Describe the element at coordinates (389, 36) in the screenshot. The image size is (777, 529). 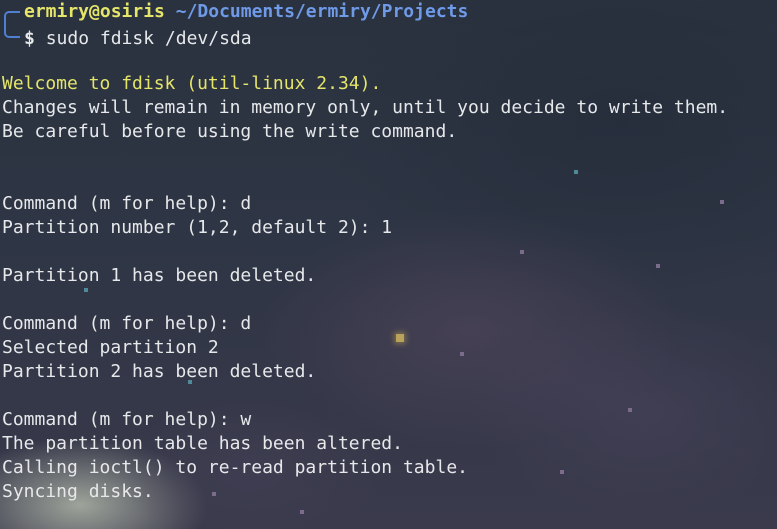
I see `prompt-command-line: $ sudo fdisk /dev/sda` at that location.